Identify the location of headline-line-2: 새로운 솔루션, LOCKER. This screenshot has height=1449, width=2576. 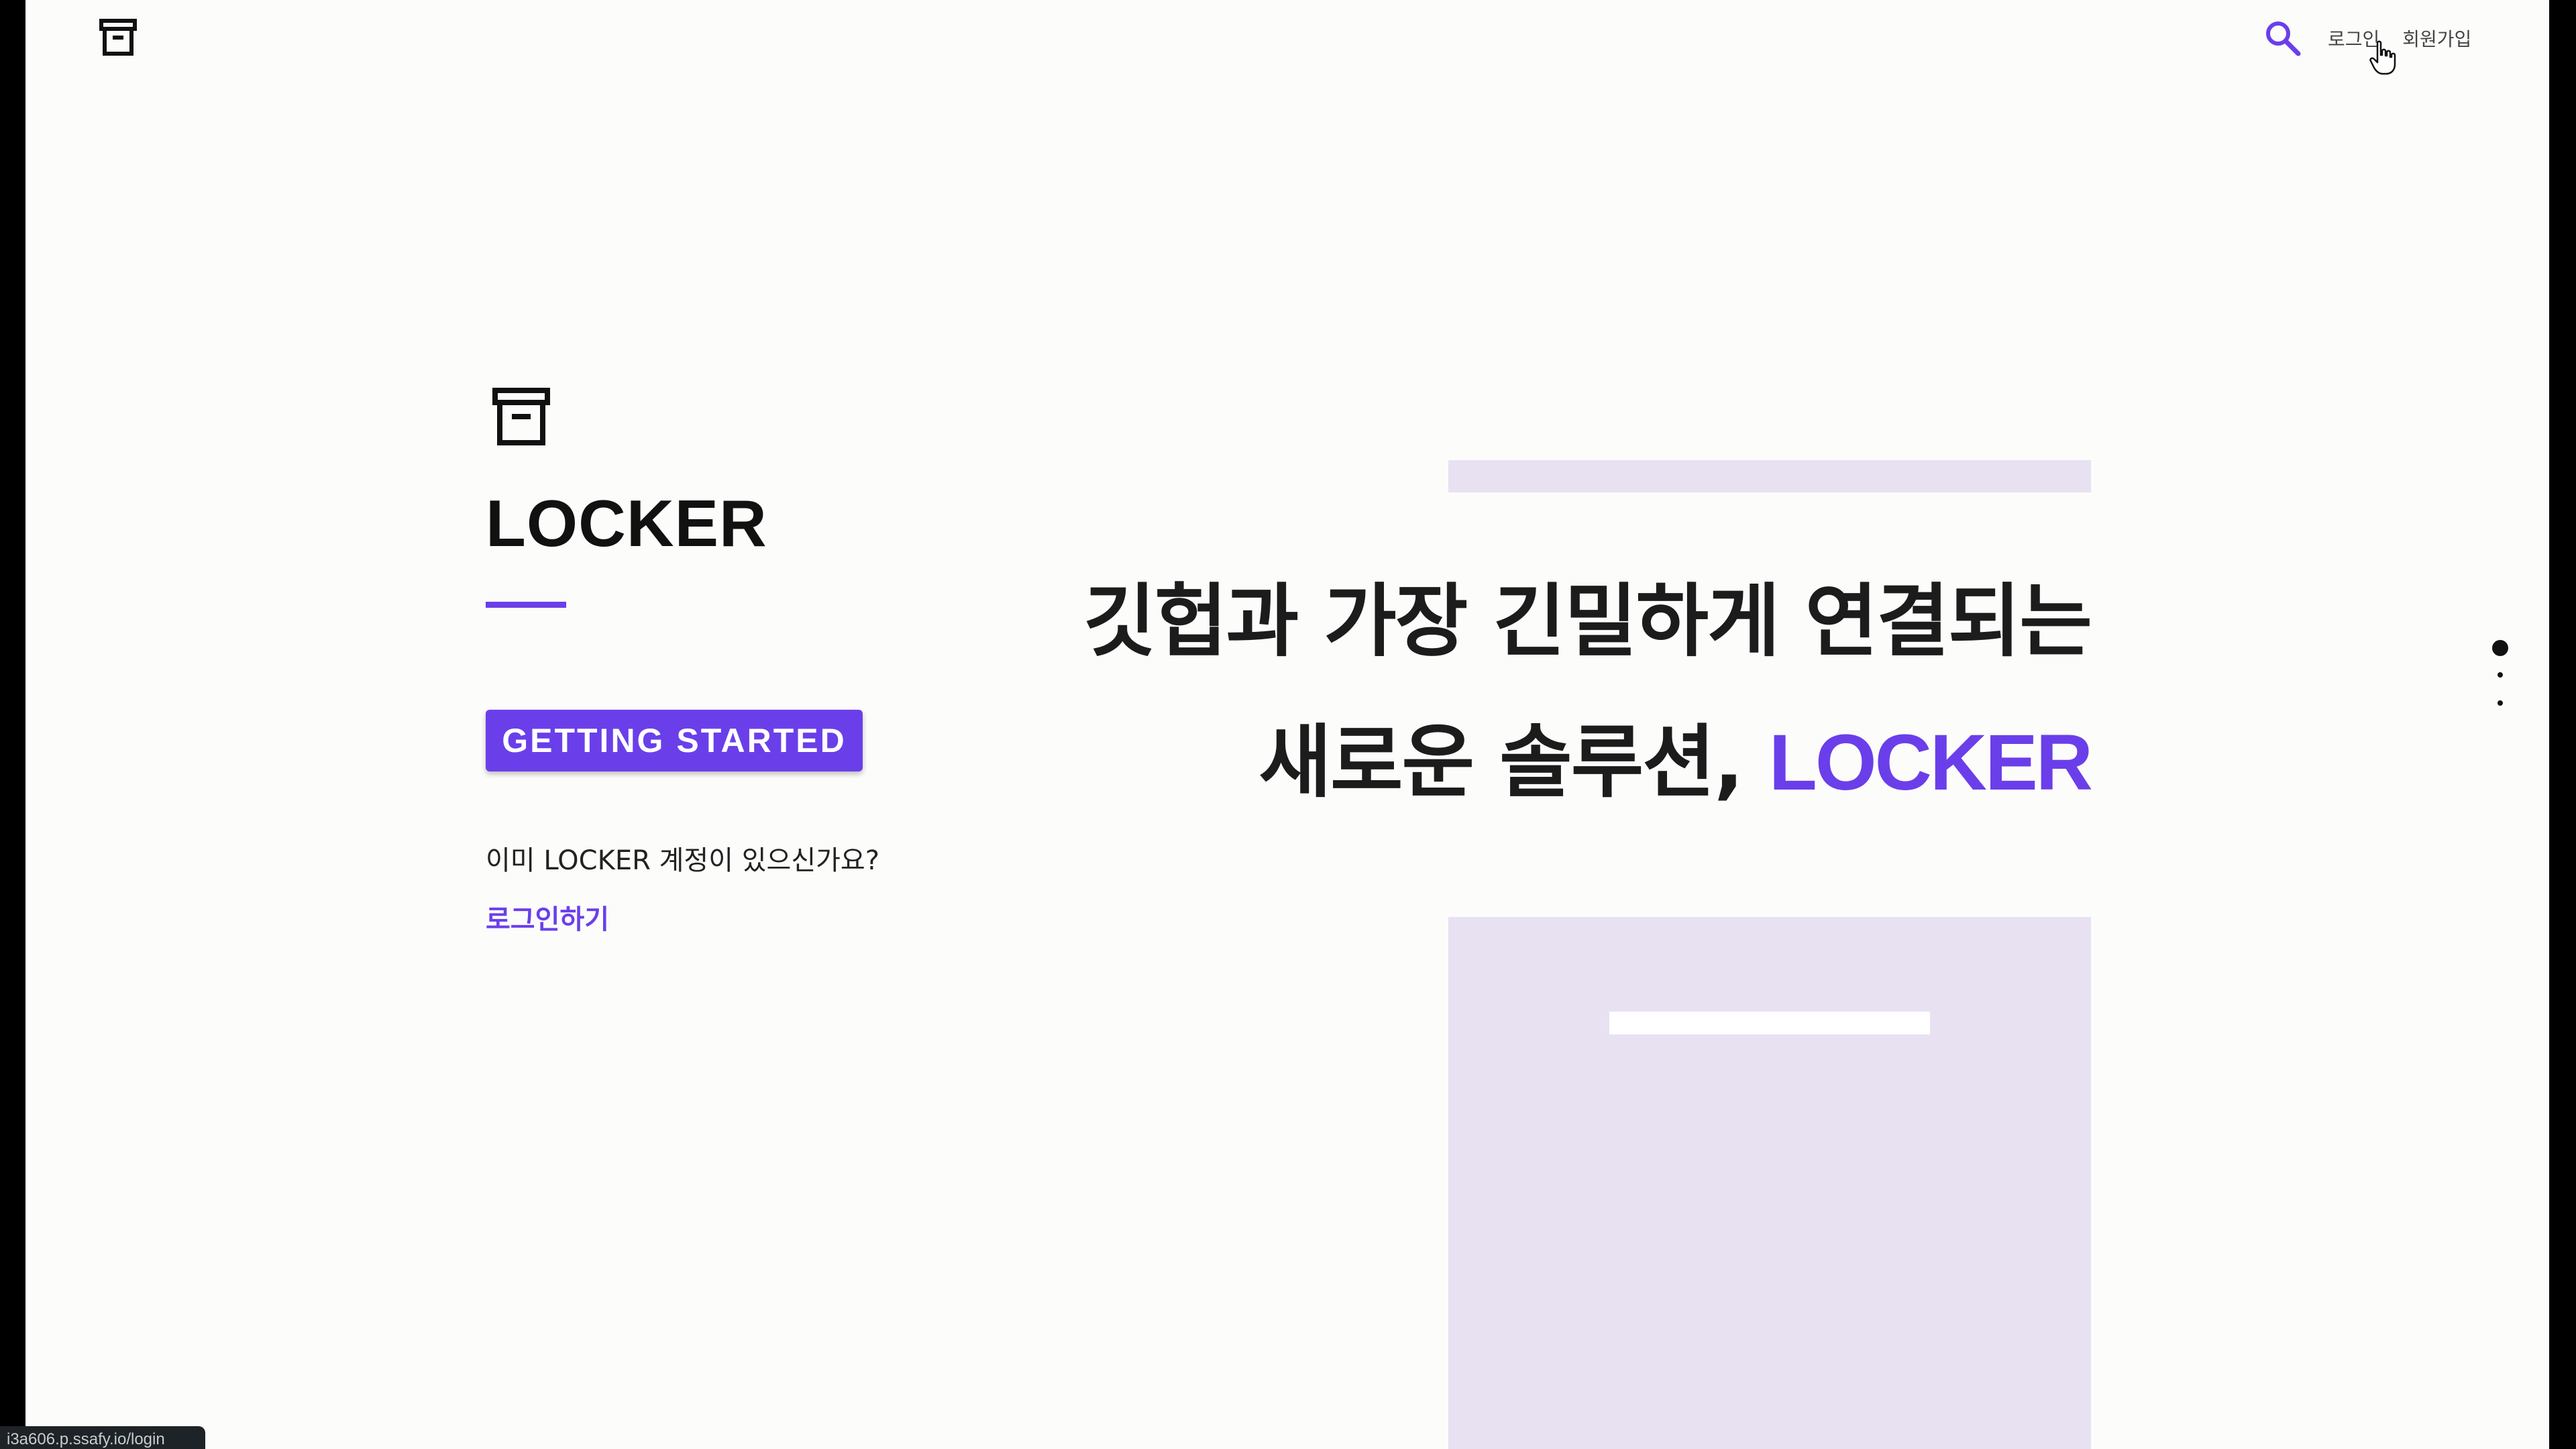
(1522, 755).